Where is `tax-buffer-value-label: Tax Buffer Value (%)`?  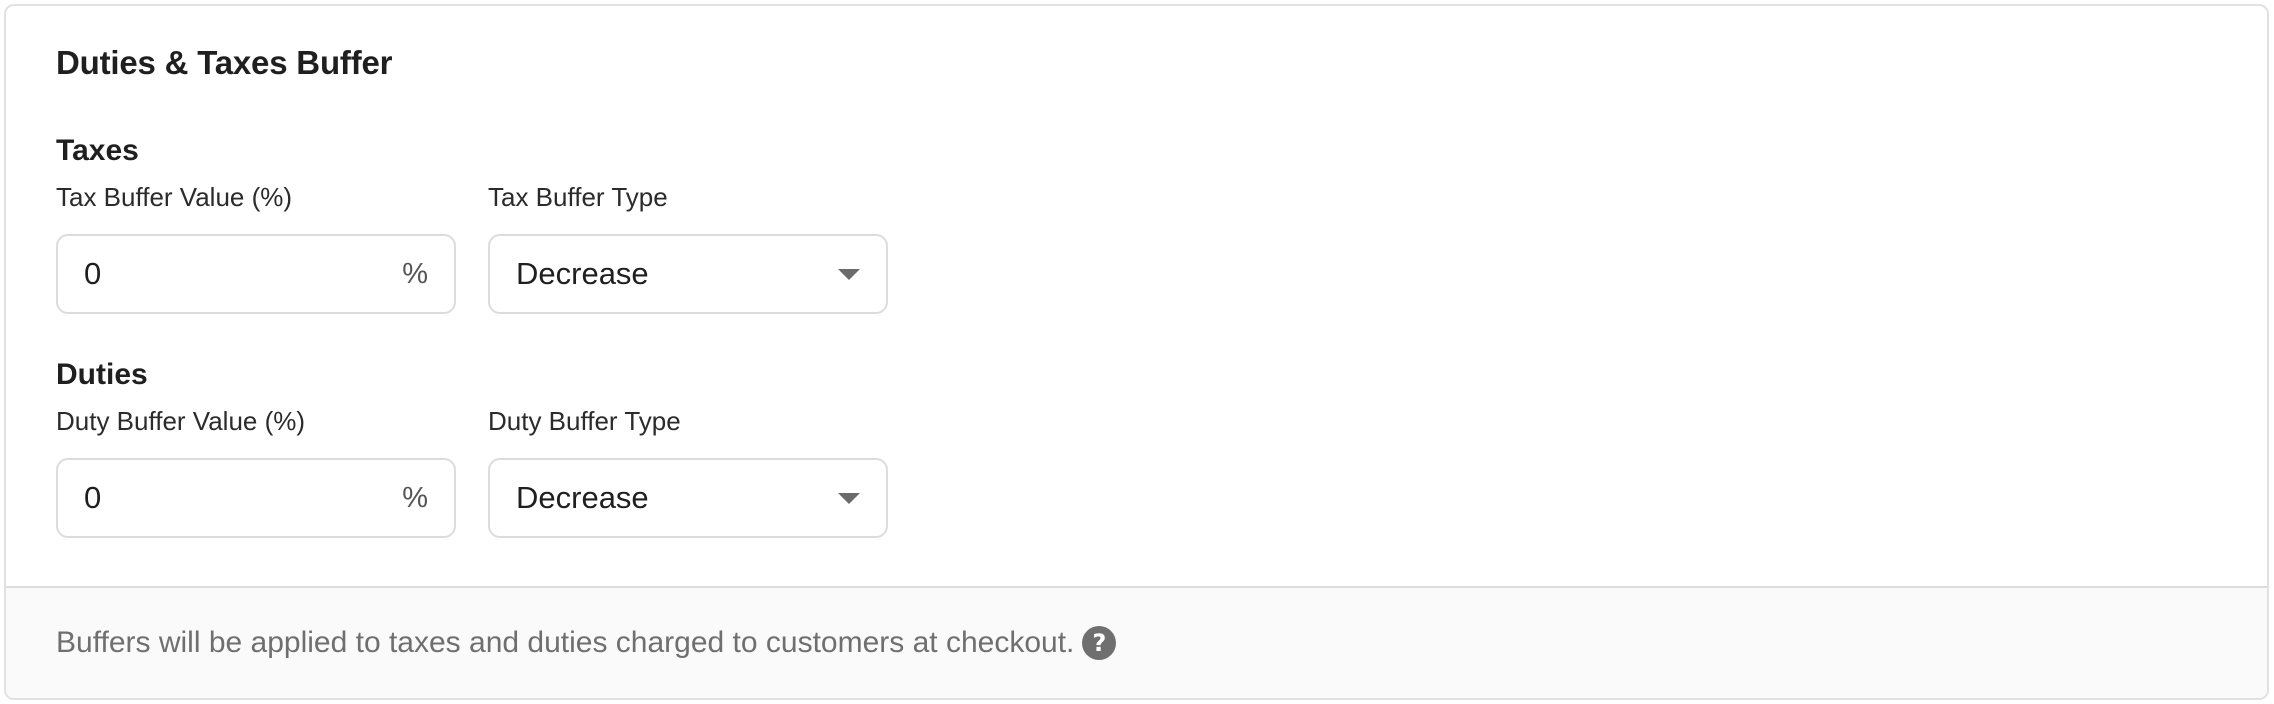
tax-buffer-value-label: Tax Buffer Value (%) is located at coordinates (174, 197).